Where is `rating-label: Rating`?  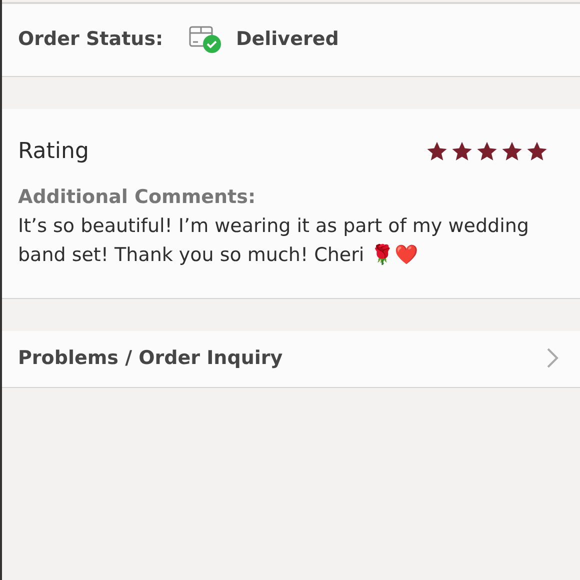
rating-label: Rating is located at coordinates (53, 151).